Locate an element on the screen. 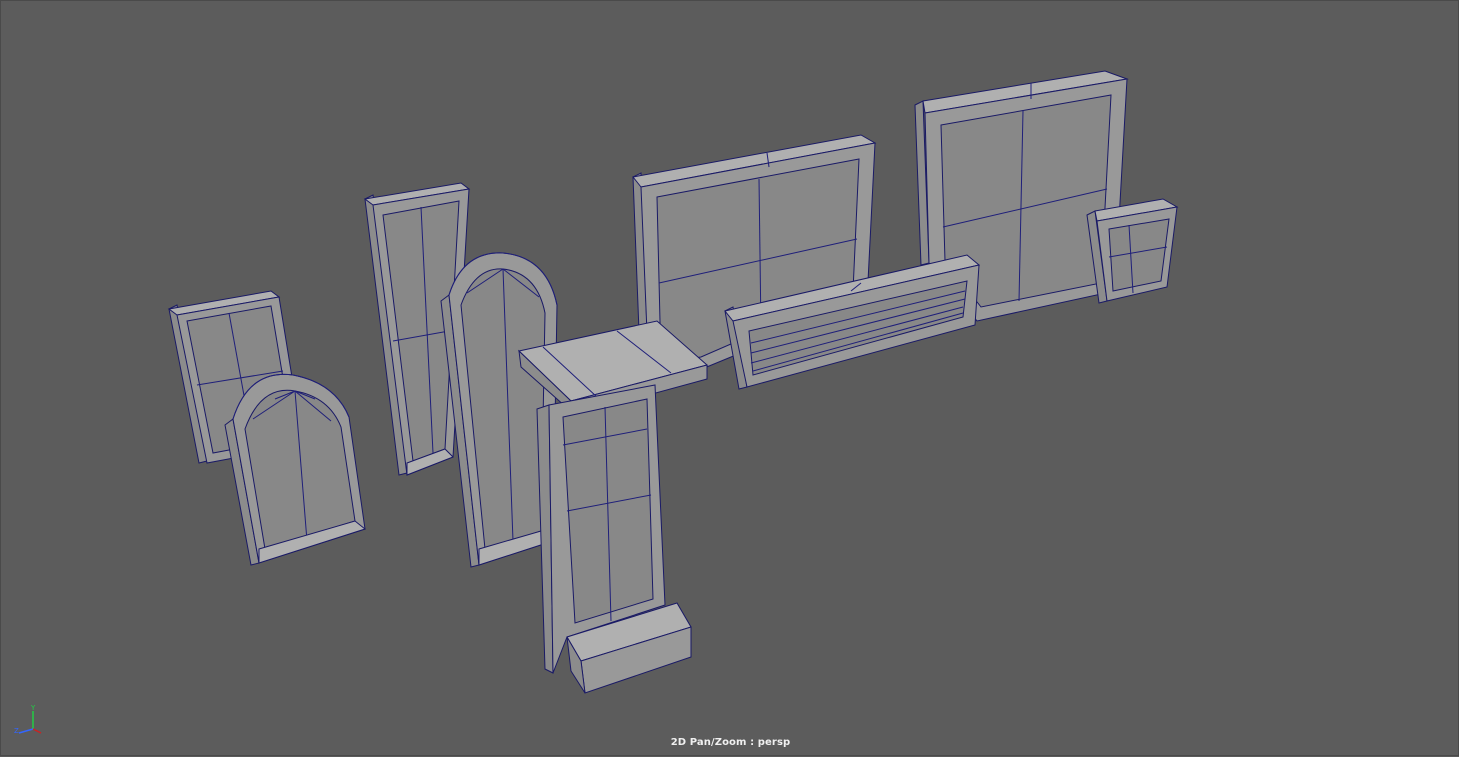 This screenshot has width=1459, height=757. window-tall-with-base is located at coordinates (614, 539).